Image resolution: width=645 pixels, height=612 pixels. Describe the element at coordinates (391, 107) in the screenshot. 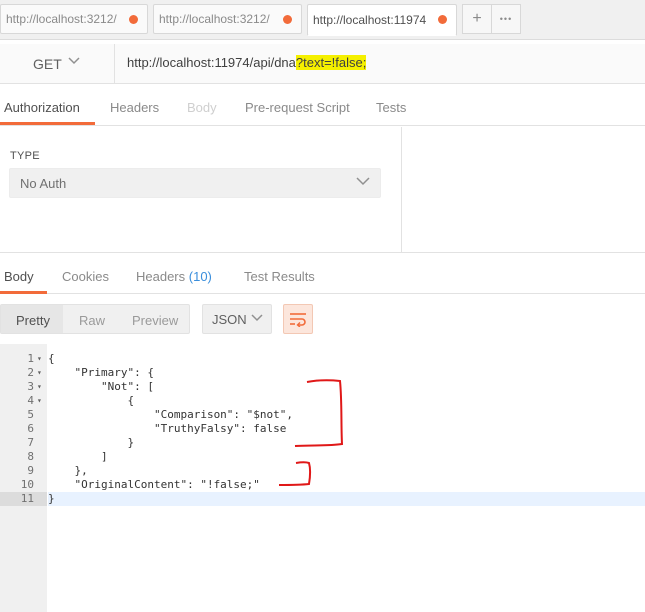

I see `tab-tests: Tests` at that location.